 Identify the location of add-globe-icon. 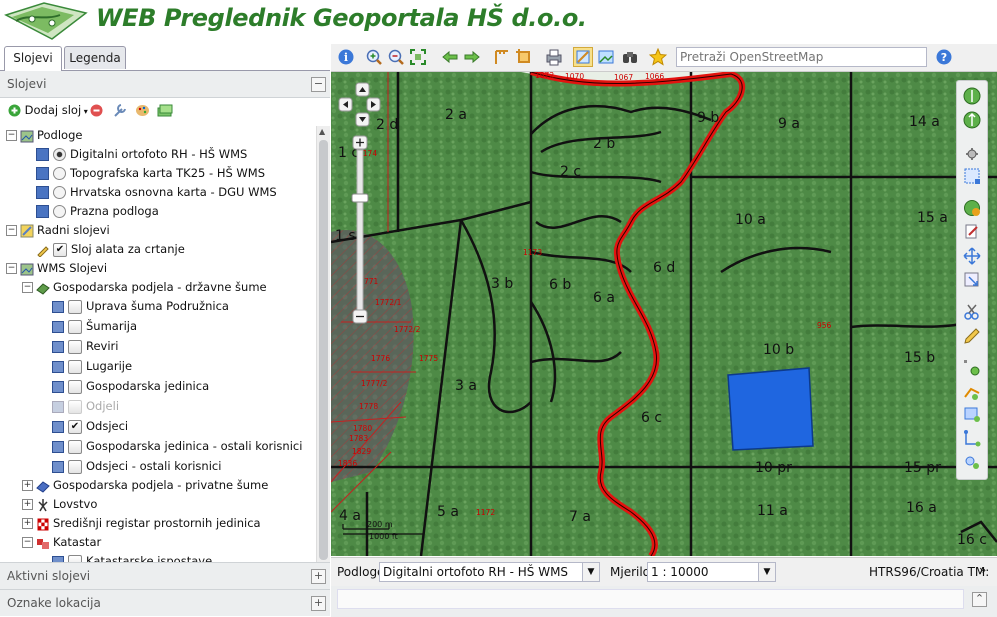
(972, 208).